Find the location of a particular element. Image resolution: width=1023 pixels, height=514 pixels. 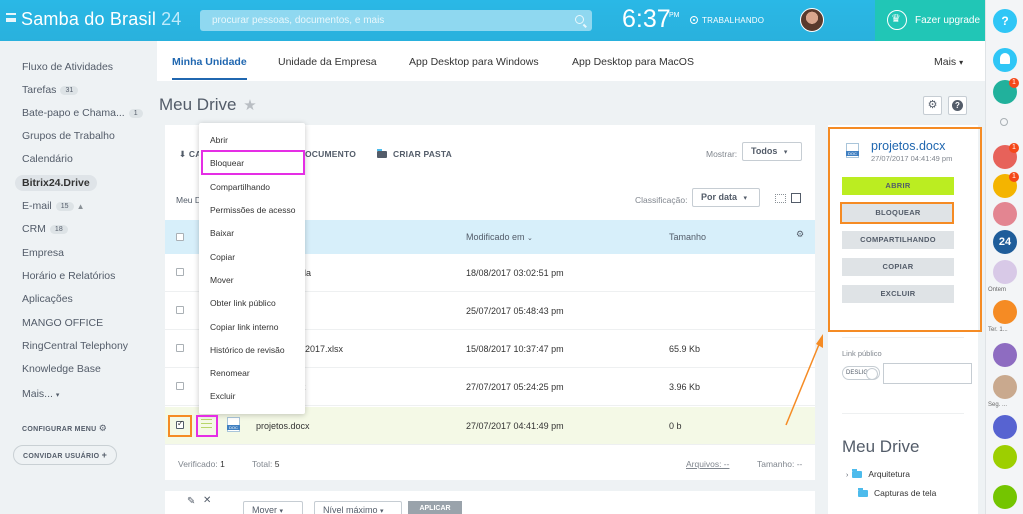

docx-file-icon is located at coordinates (233, 424).